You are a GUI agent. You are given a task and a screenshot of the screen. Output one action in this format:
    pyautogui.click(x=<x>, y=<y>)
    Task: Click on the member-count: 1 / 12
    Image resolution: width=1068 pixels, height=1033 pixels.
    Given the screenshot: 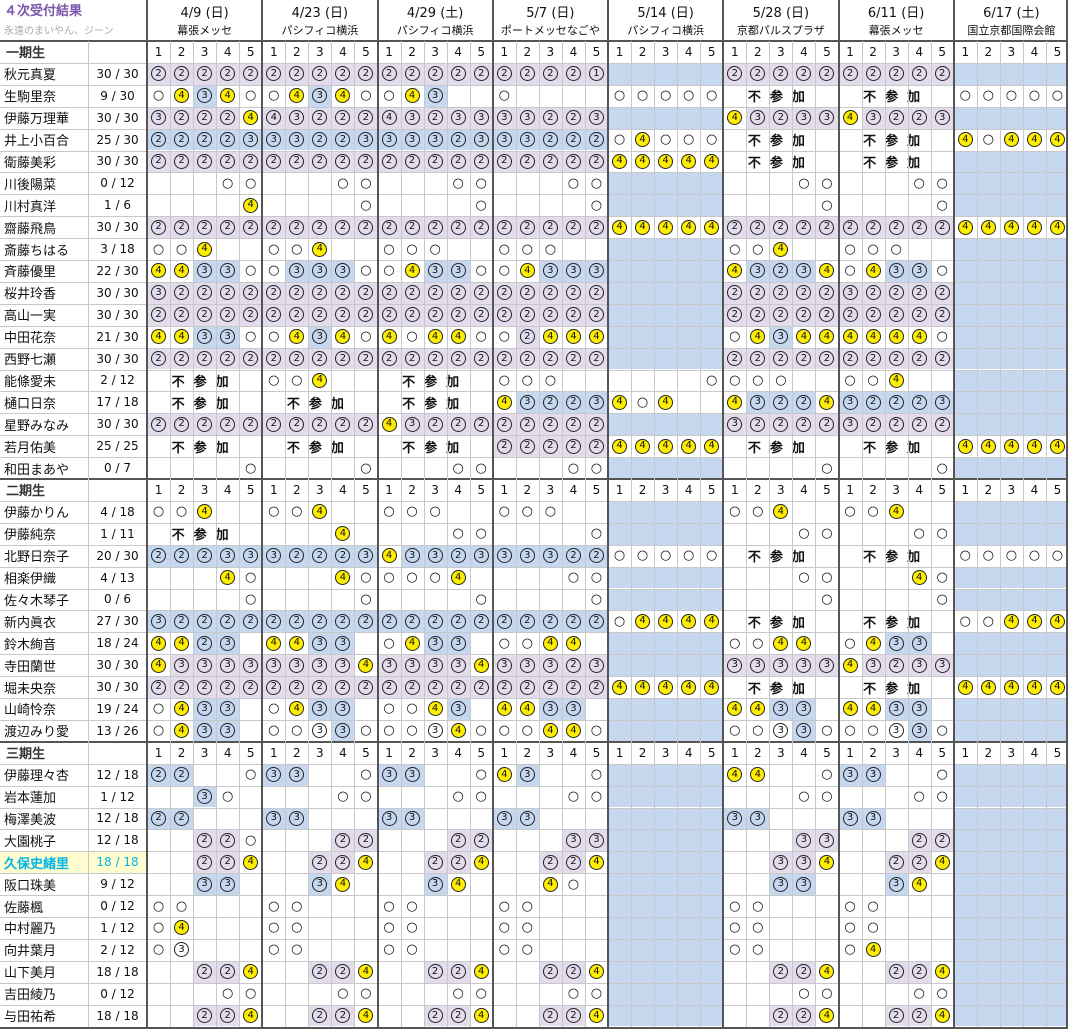 What is the action you would take?
    pyautogui.click(x=117, y=927)
    